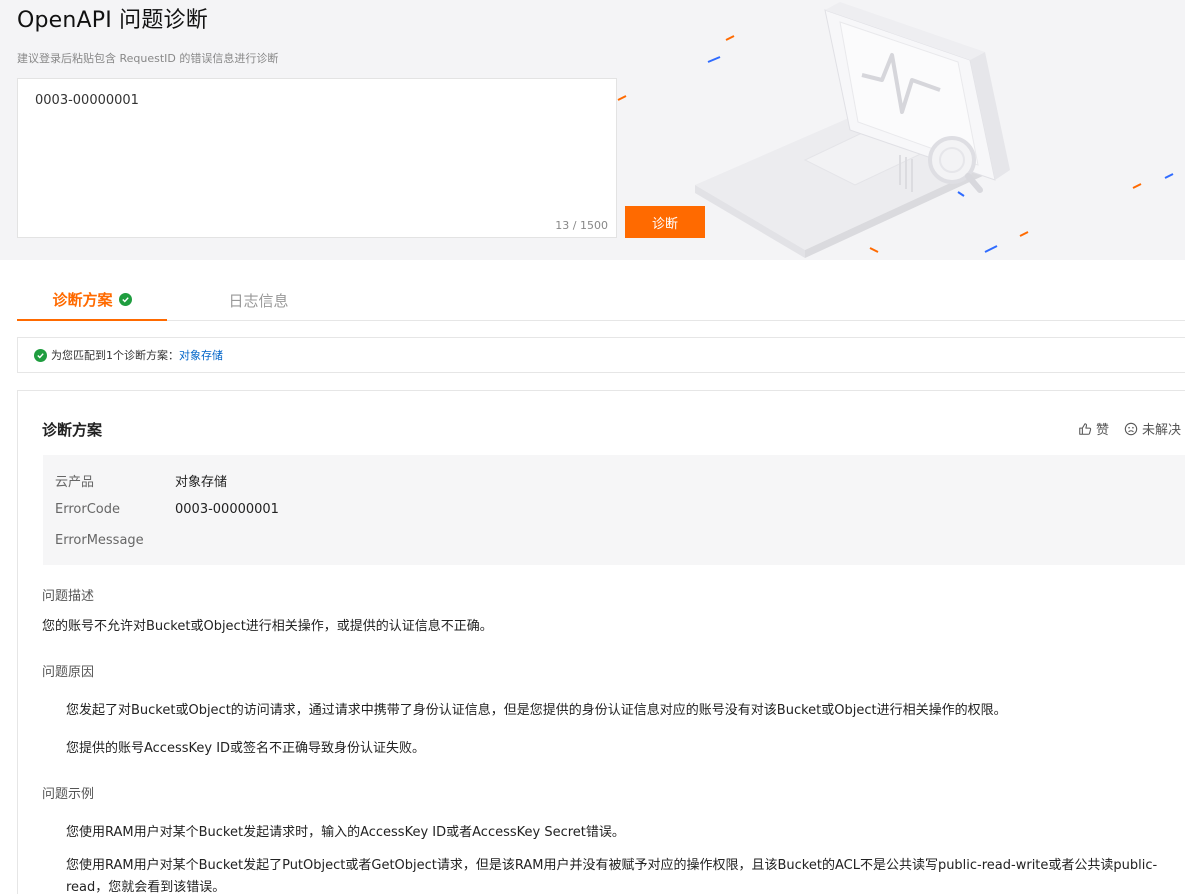 The width and height of the screenshot is (1185, 894). I want to click on tab-logs: 日志信息, so click(258, 300).